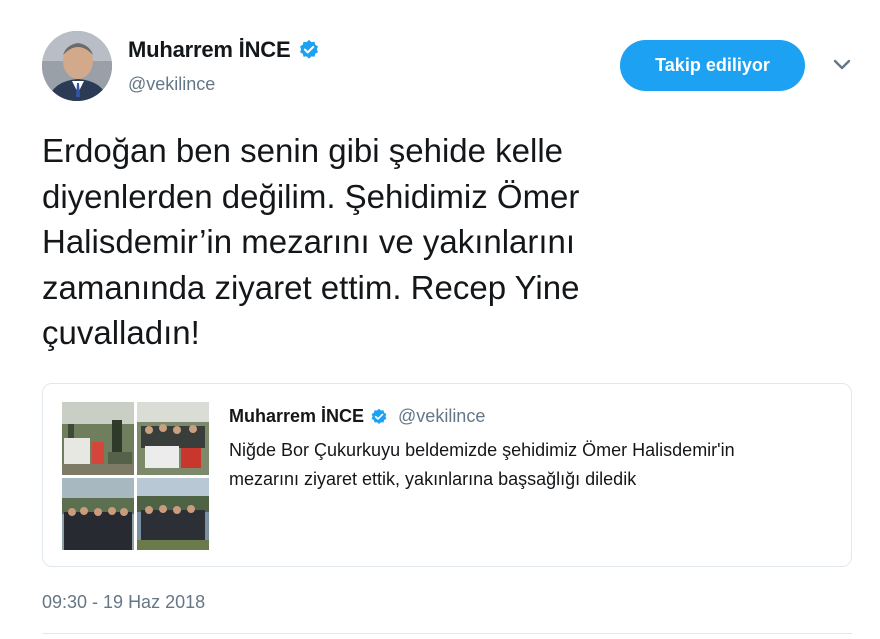 This screenshot has width=880, height=639. I want to click on avatar-photo, so click(77, 66).